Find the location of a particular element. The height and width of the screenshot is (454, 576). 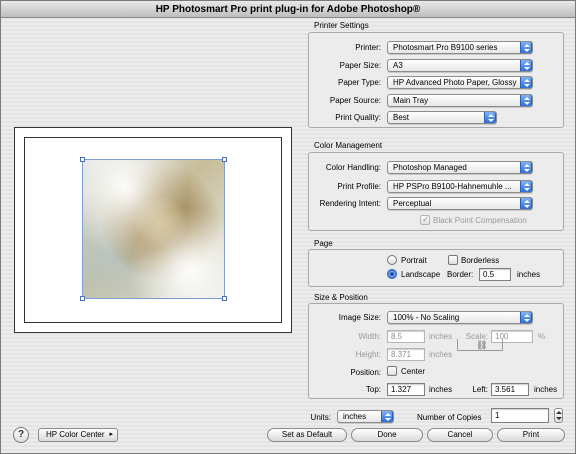

units-select: inches is located at coordinates (365, 416).